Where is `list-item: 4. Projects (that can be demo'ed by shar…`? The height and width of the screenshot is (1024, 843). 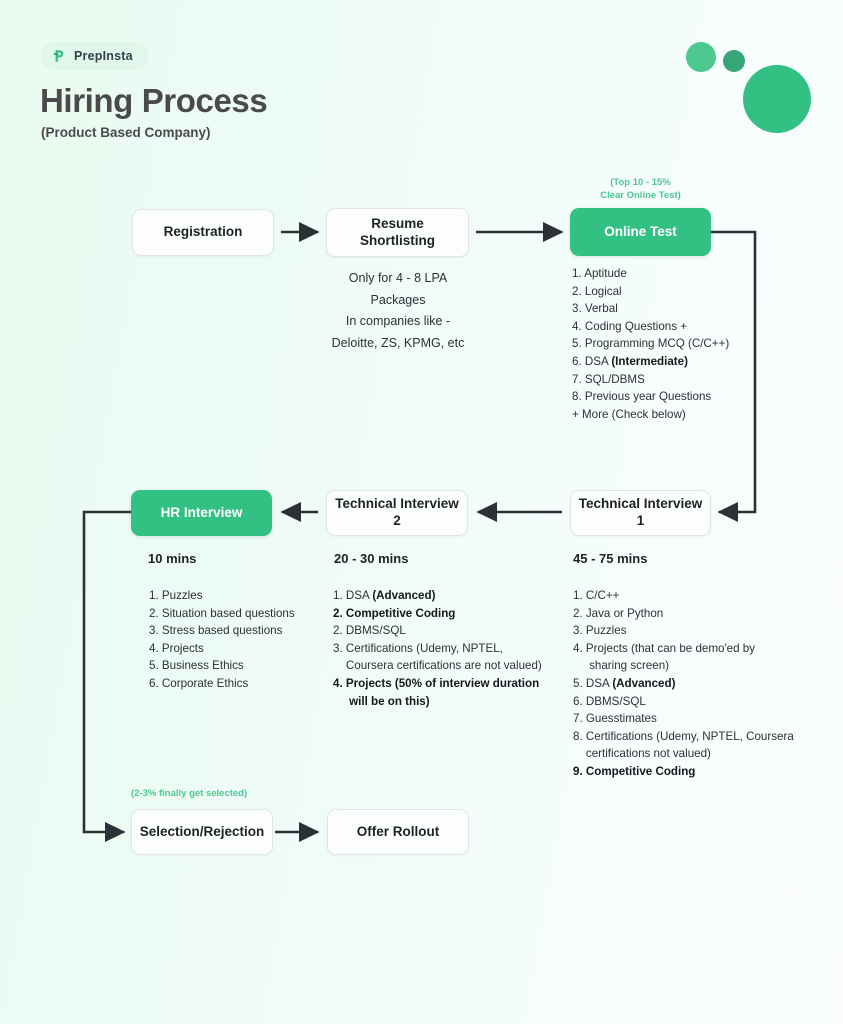 list-item: 4. Projects (that can be demo'ed by shar… is located at coordinates (664, 657).